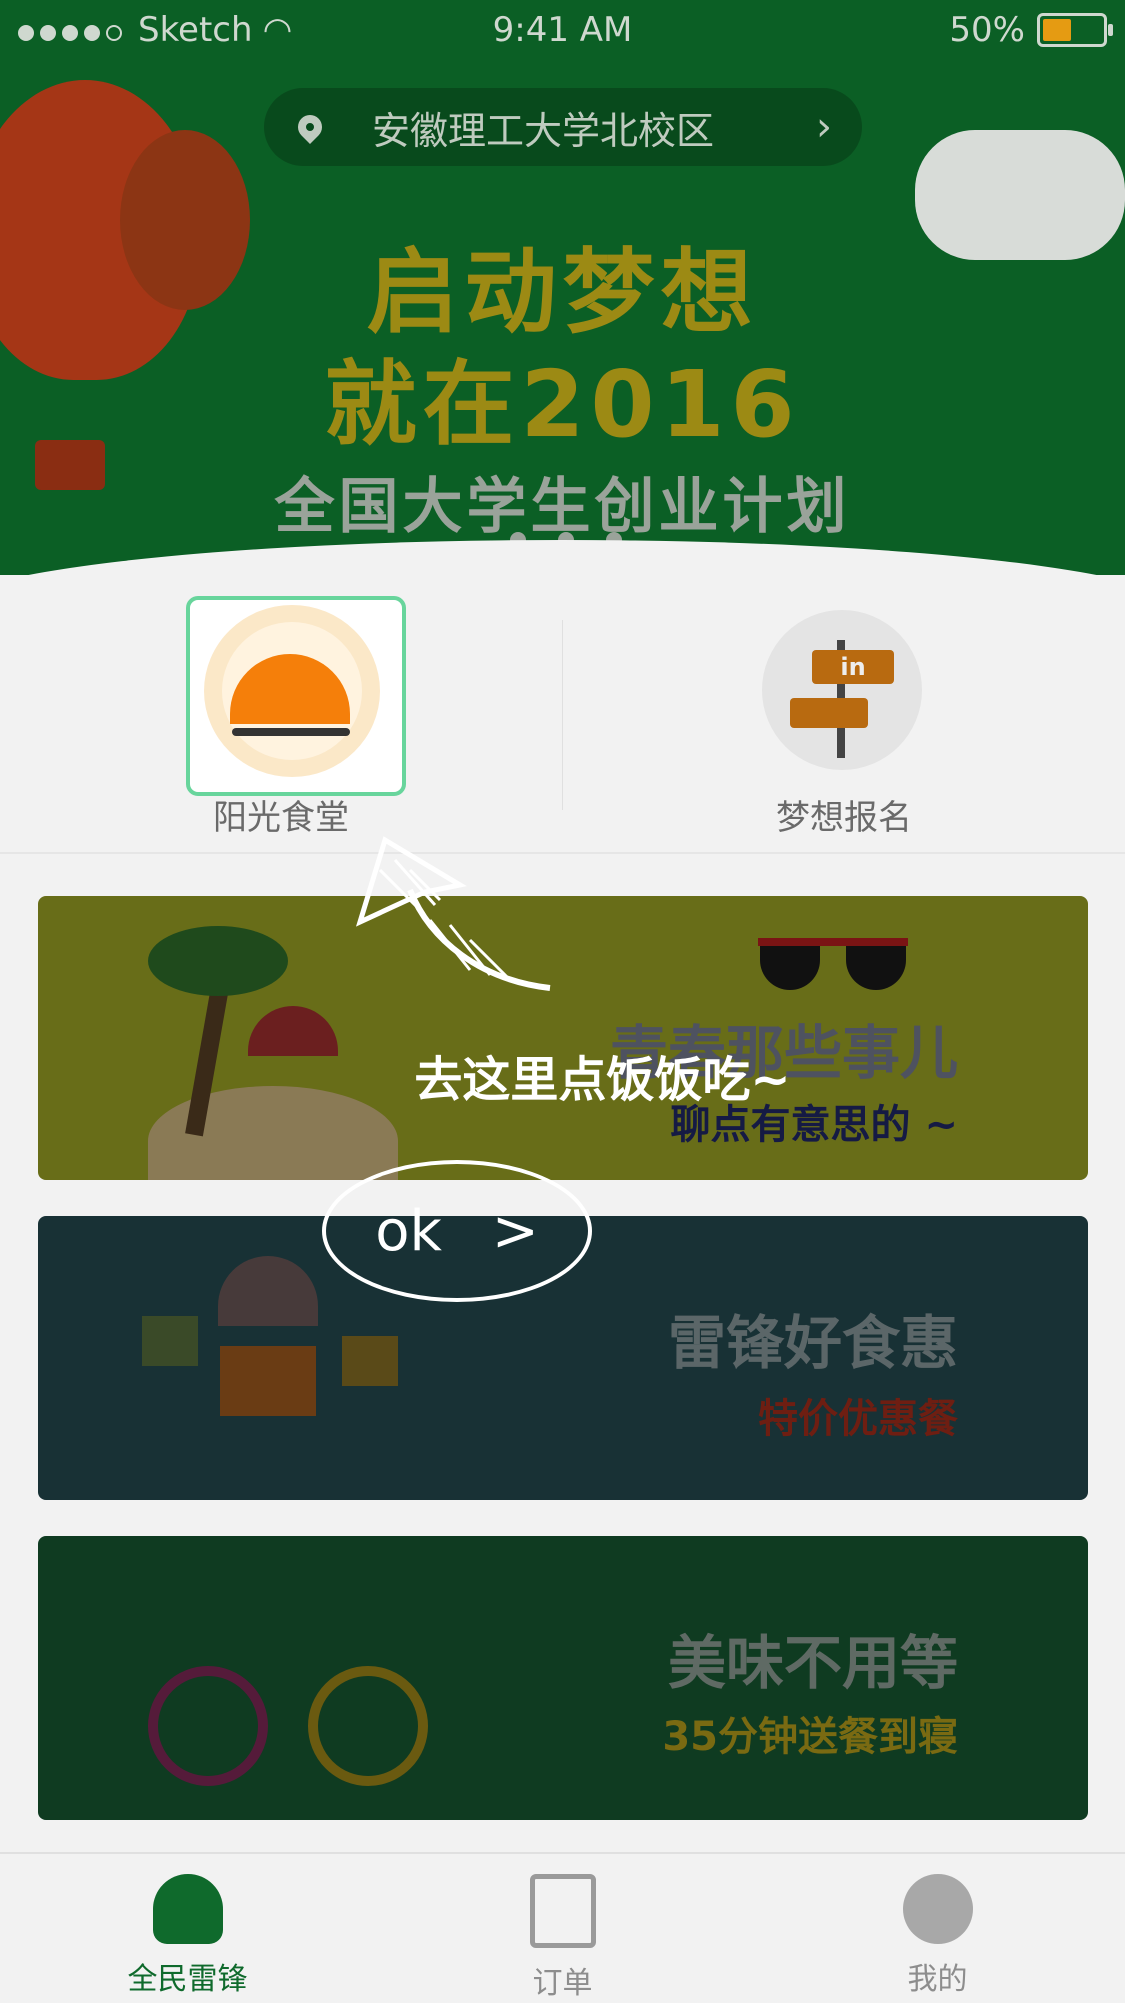 Image resolution: width=1125 pixels, height=2003 pixels. What do you see at coordinates (453, 913) in the screenshot?
I see `coach-mark-arrow-icon` at bounding box center [453, 913].